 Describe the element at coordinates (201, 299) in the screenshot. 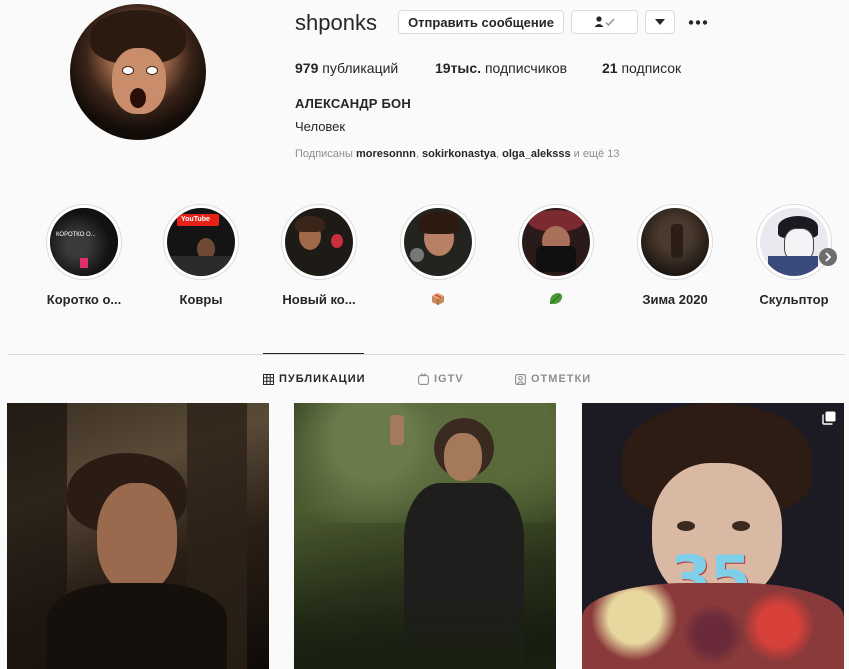

I see `highlight-label: Ковры` at that location.